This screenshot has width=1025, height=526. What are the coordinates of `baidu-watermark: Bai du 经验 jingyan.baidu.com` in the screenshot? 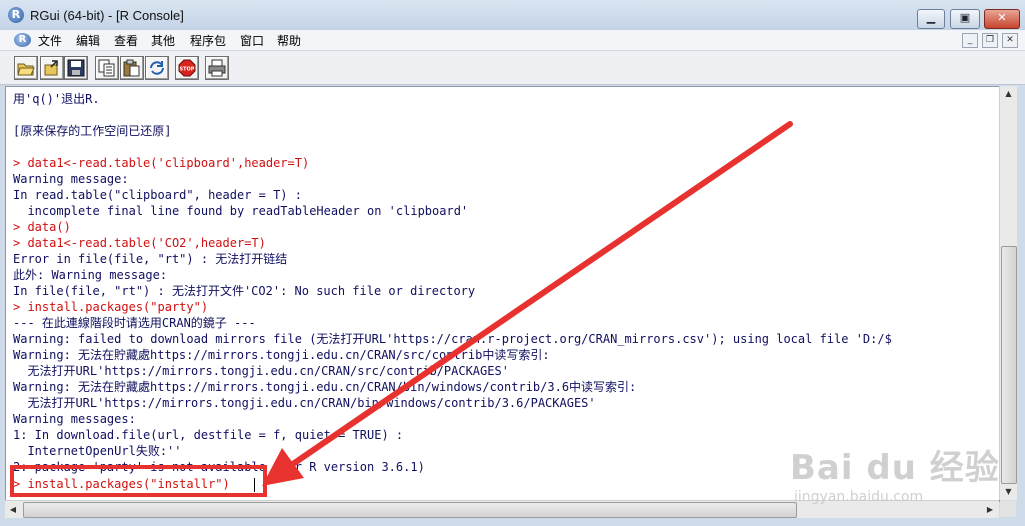 It's located at (895, 472).